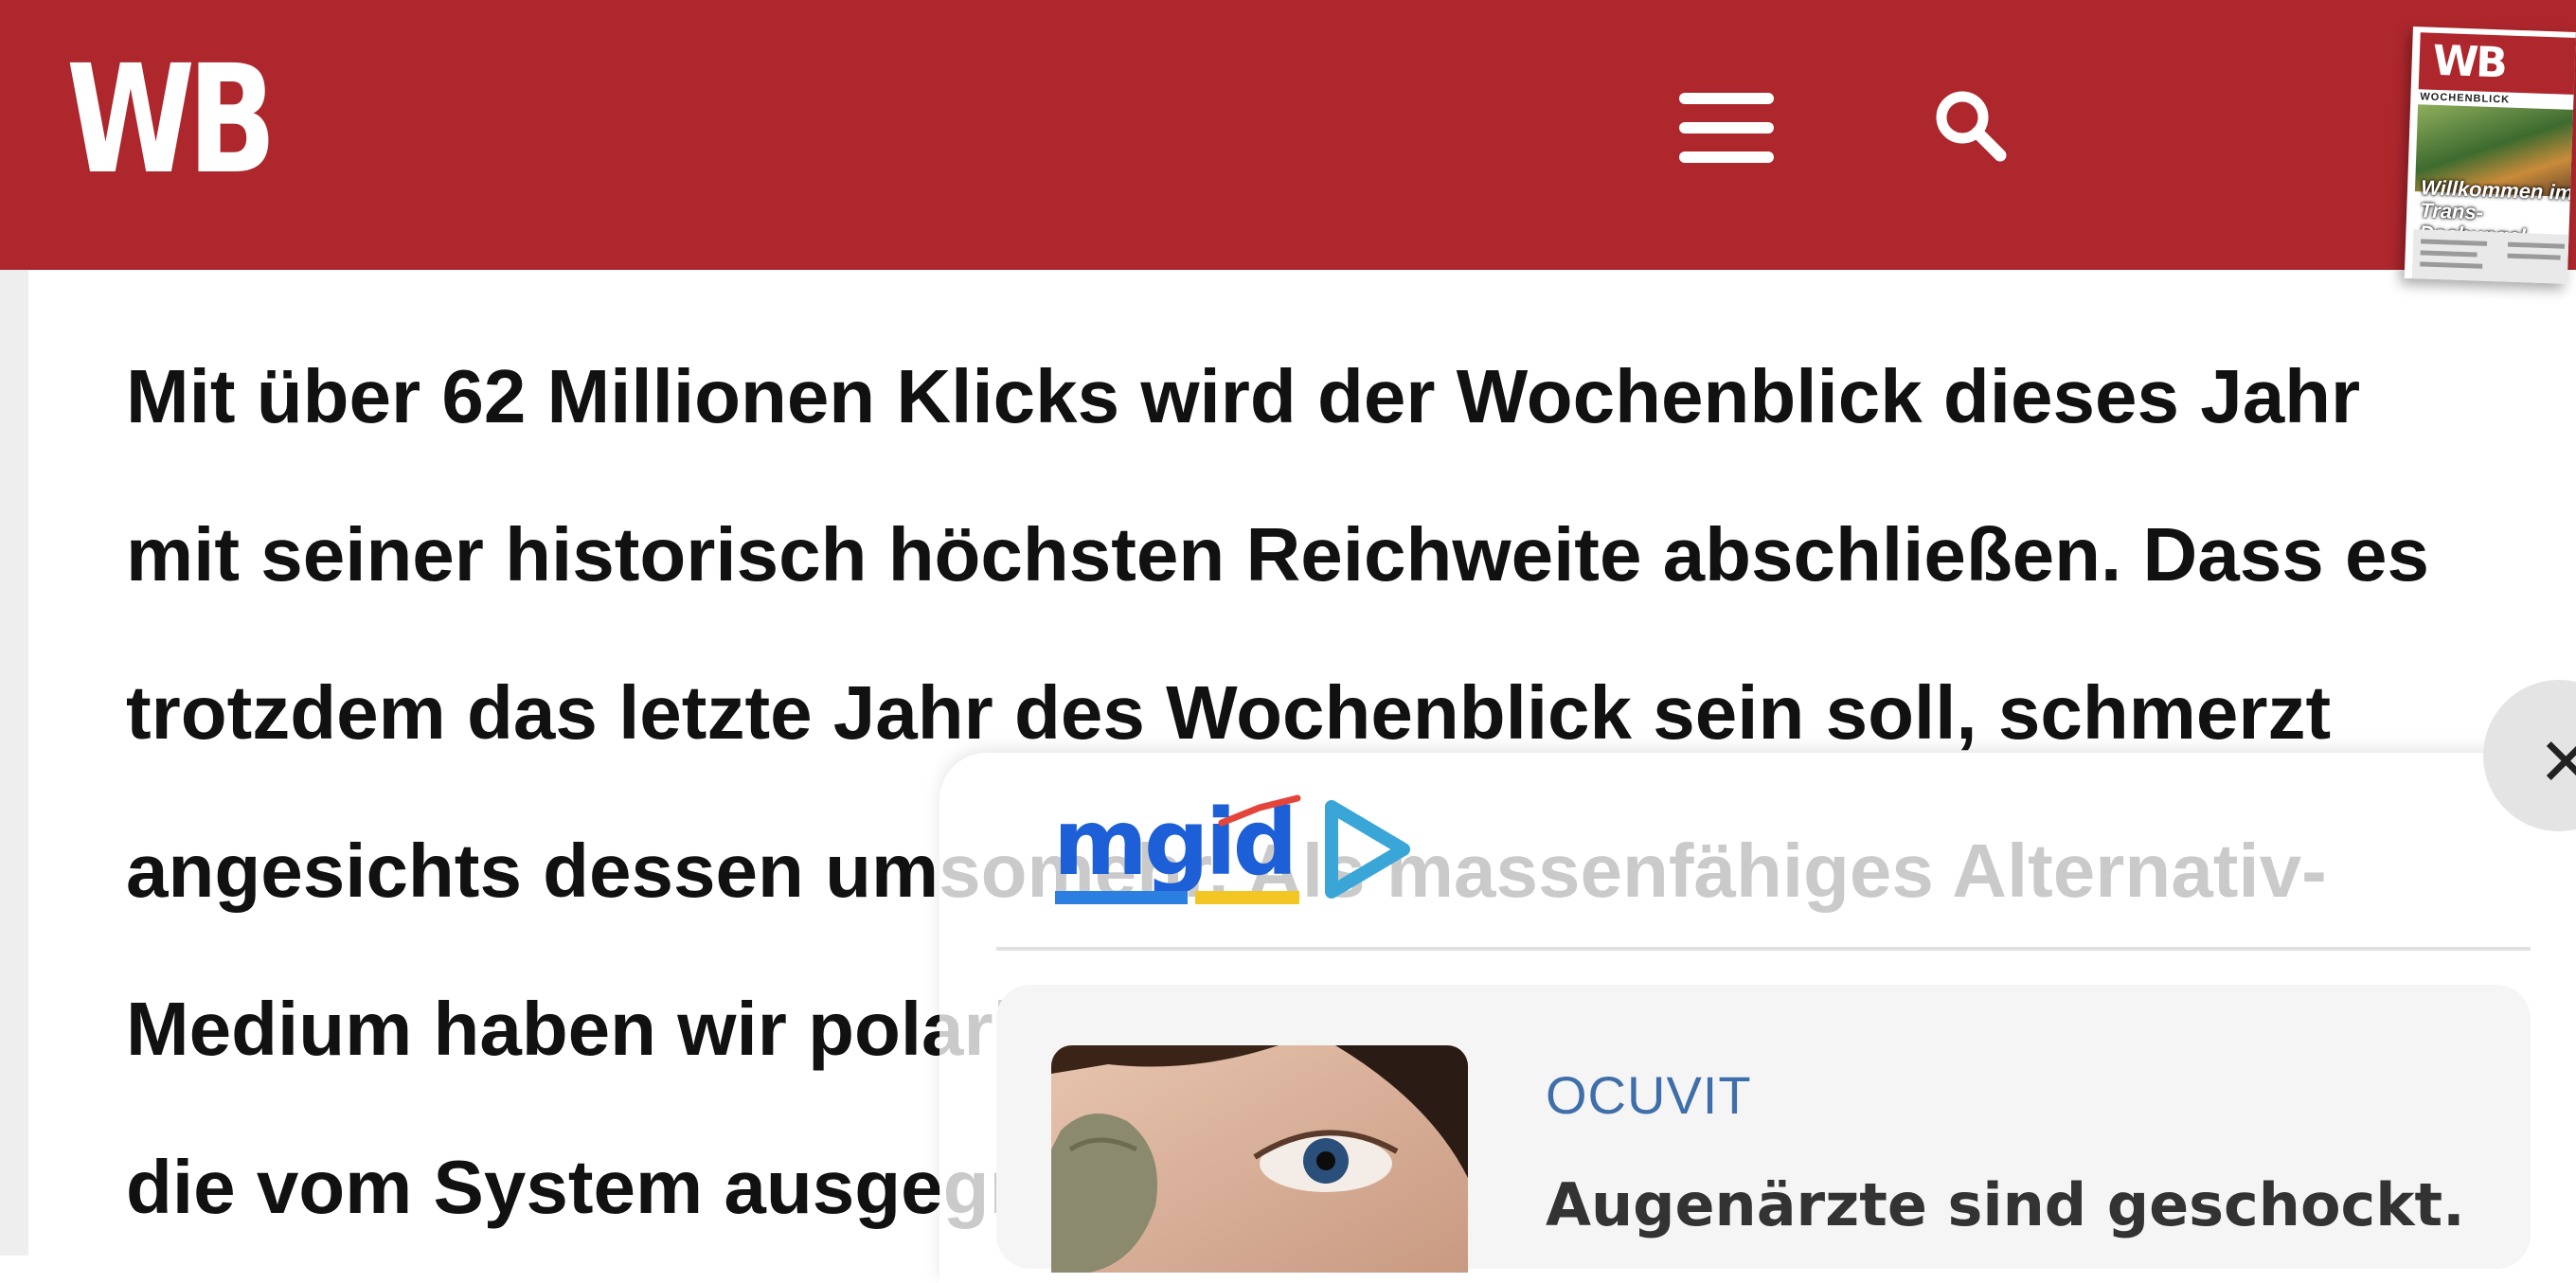 The height and width of the screenshot is (1283, 2576). What do you see at coordinates (1763, 949) in the screenshot?
I see `ad-divider` at bounding box center [1763, 949].